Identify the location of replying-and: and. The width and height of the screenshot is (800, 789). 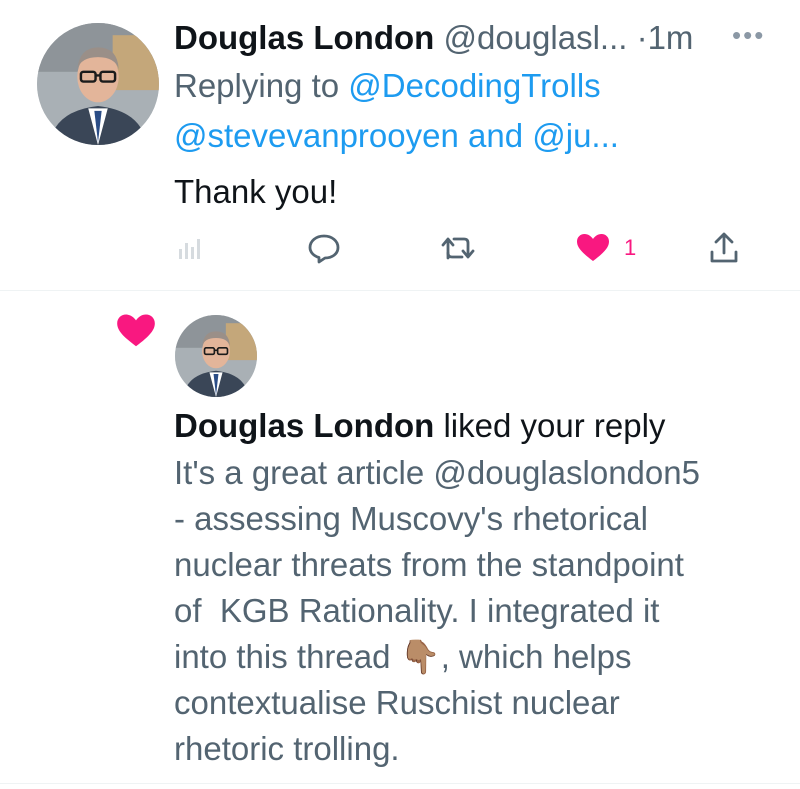
(496, 135).